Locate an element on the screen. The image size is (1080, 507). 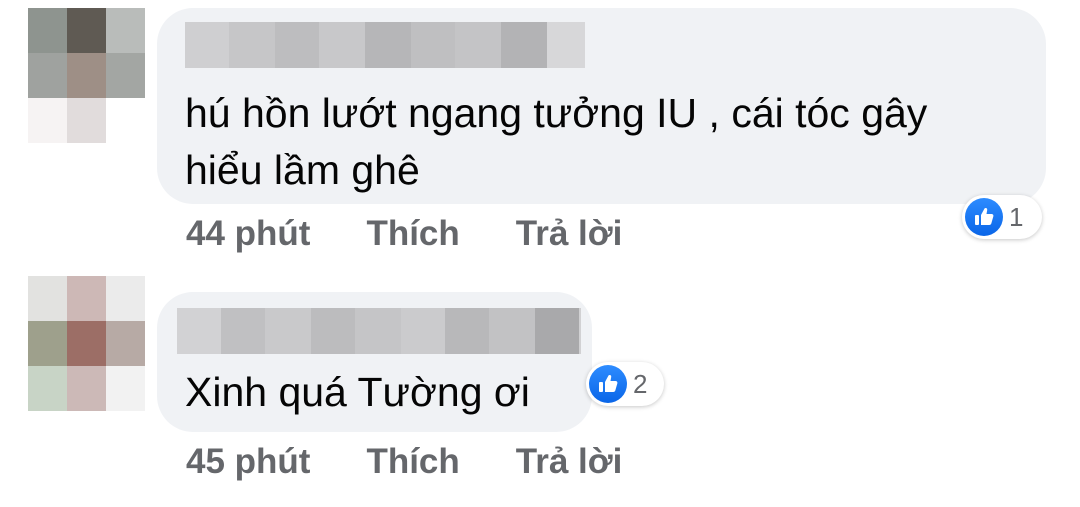
reaction-count: 2 is located at coordinates (640, 383).